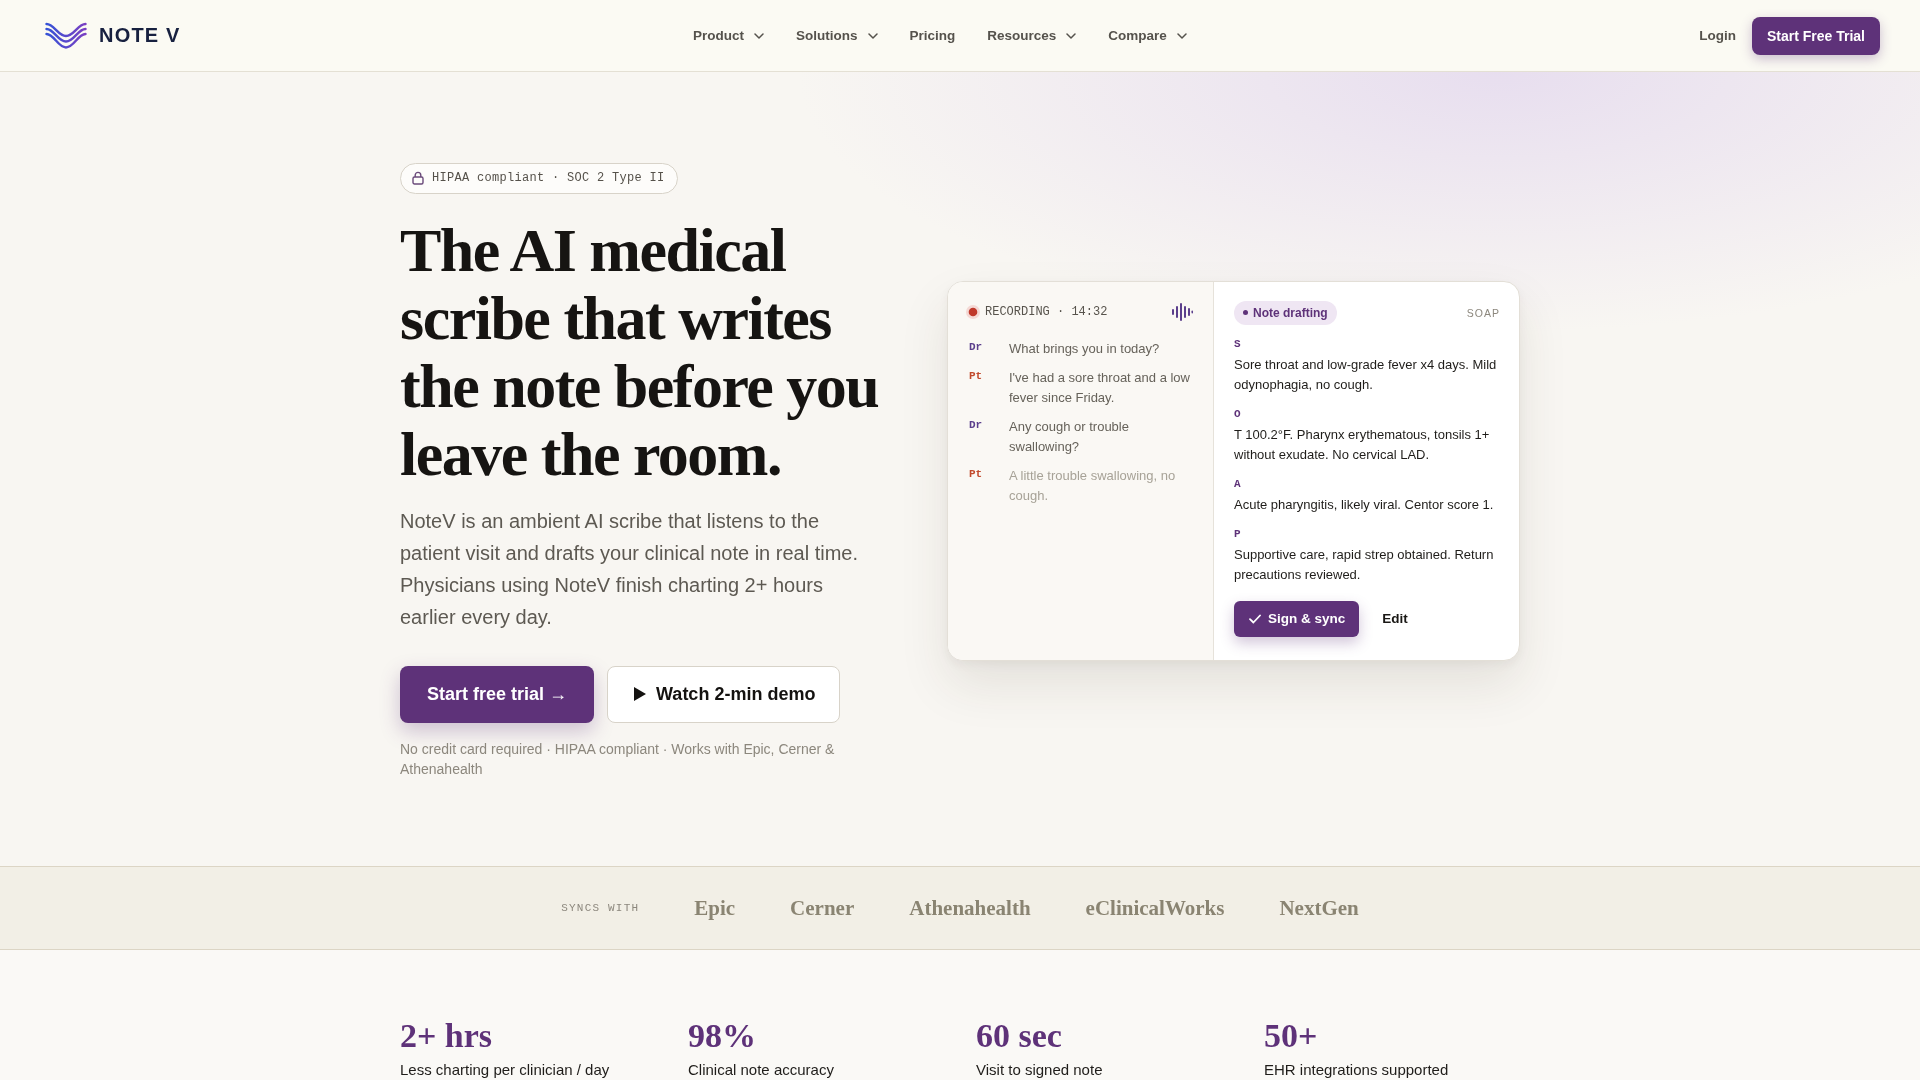 The width and height of the screenshot is (1920, 1080). I want to click on ehr-name: Epic, so click(715, 908).